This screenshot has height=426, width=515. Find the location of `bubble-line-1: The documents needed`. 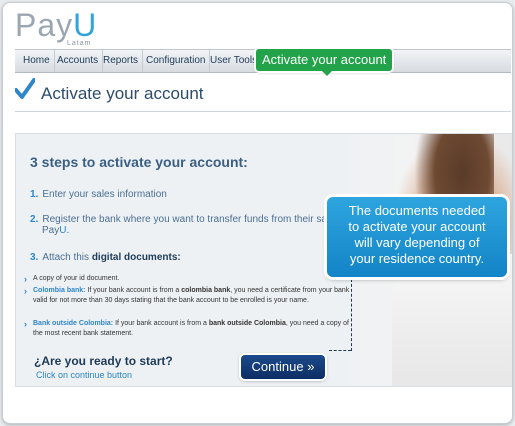

bubble-line-1: The documents needed is located at coordinates (417, 210).